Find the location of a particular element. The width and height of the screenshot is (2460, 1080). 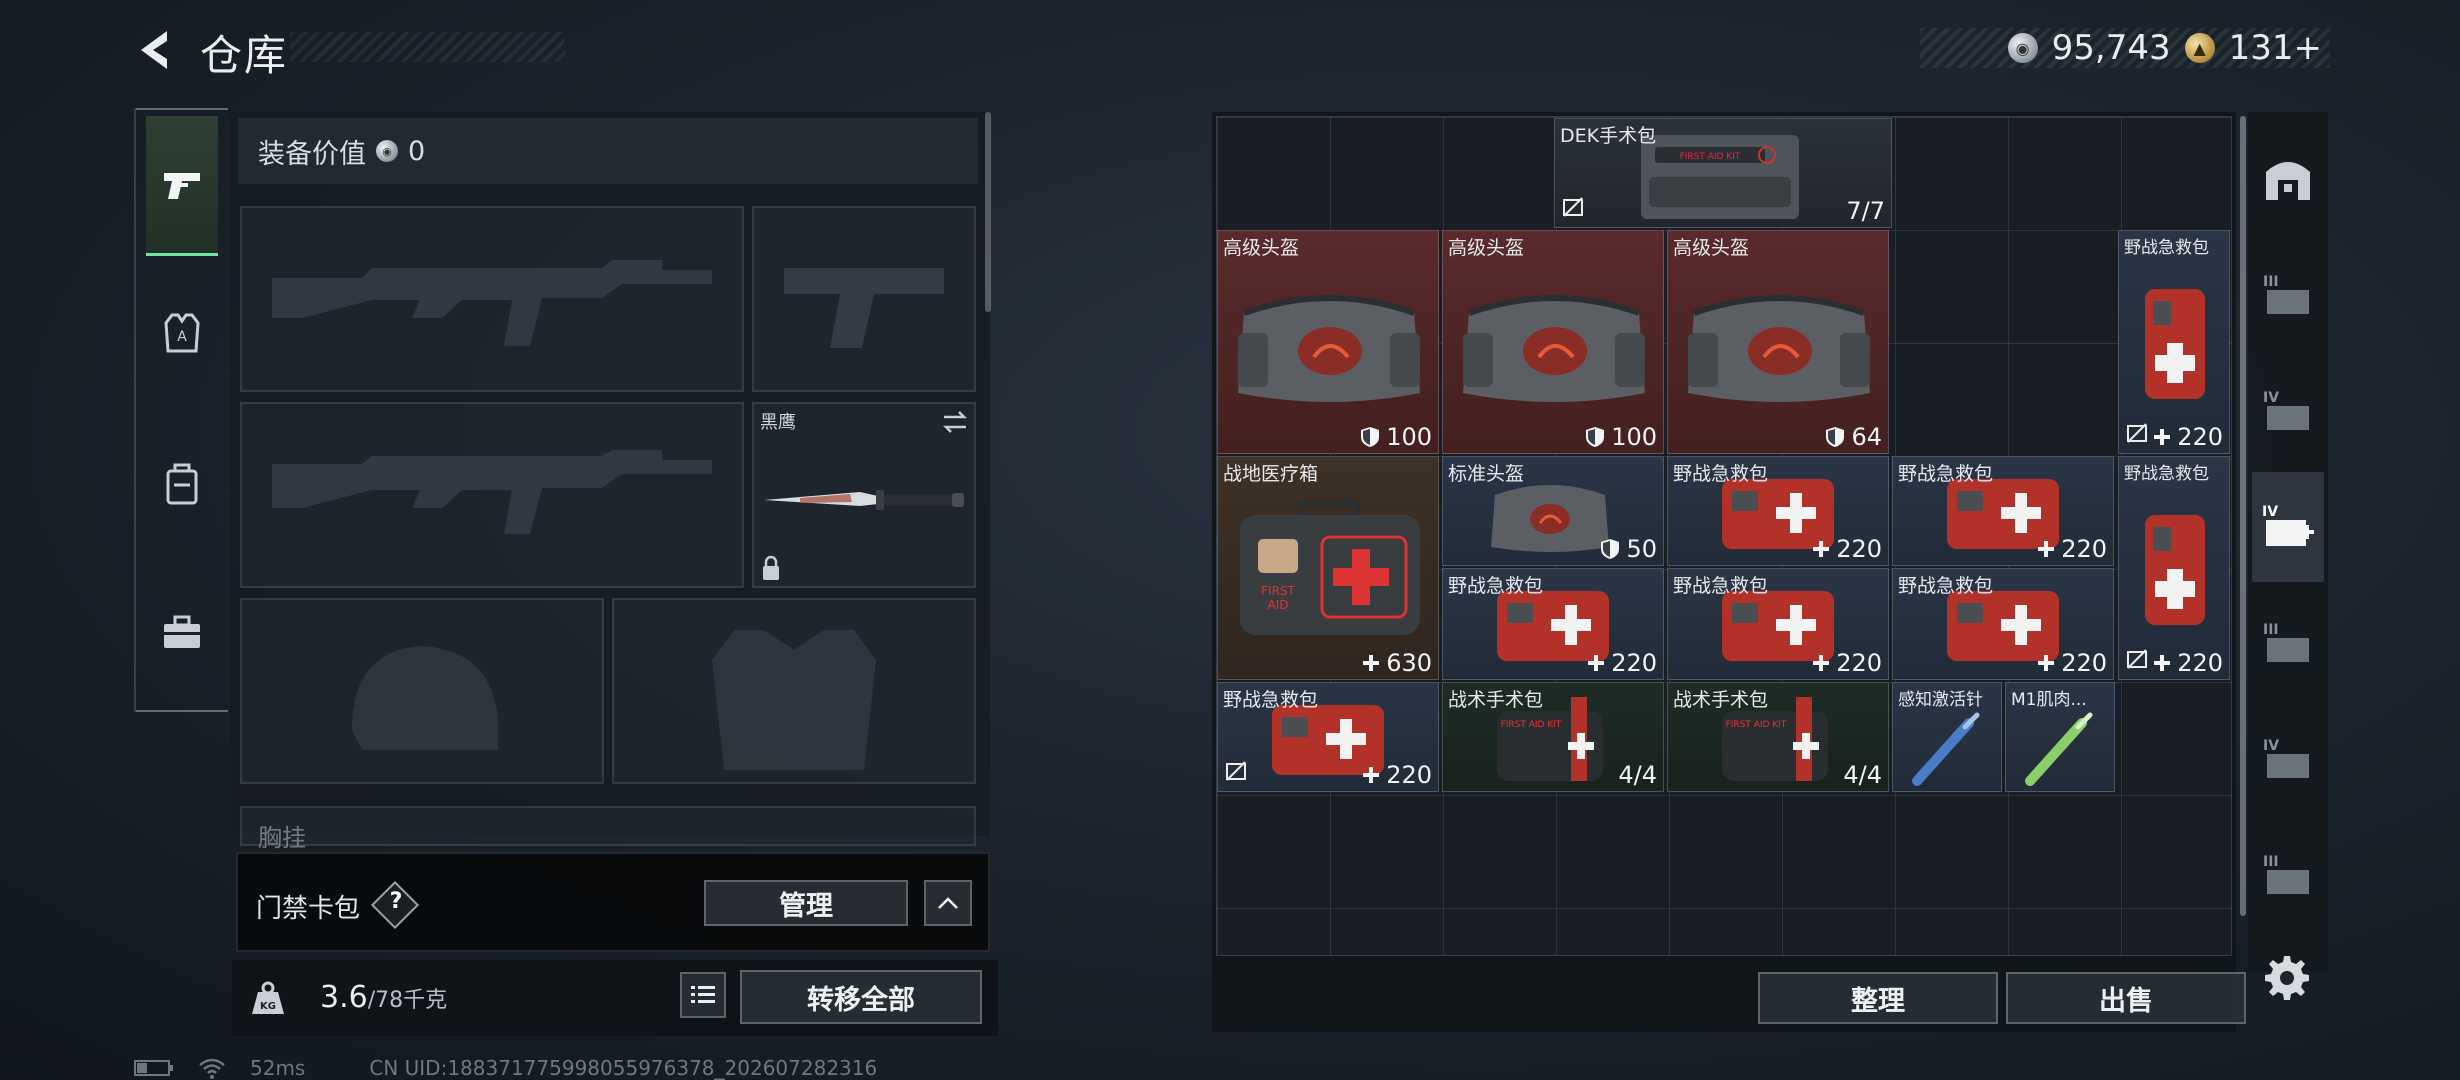

tab-storage-3c: III is located at coordinates (2288, 875).